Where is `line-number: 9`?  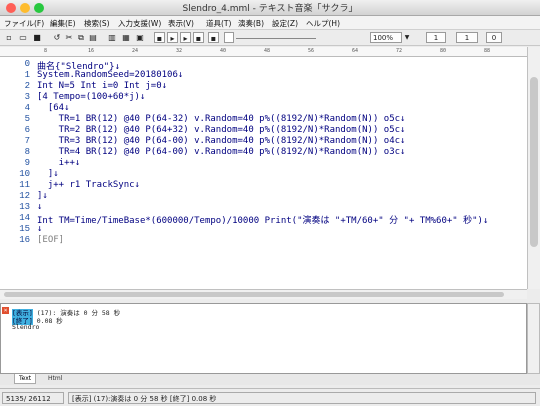
line-number: 9 is located at coordinates (27, 163).